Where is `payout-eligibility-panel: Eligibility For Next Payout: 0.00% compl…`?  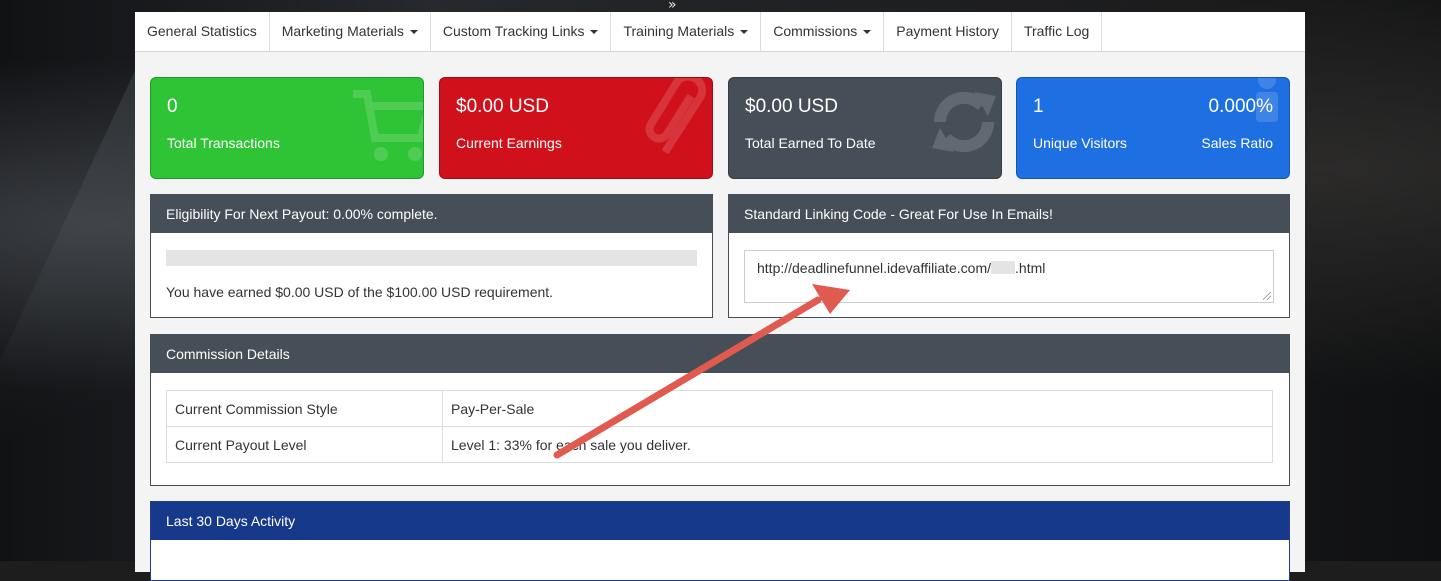 payout-eligibility-panel: Eligibility For Next Payout: 0.00% compl… is located at coordinates (431, 256).